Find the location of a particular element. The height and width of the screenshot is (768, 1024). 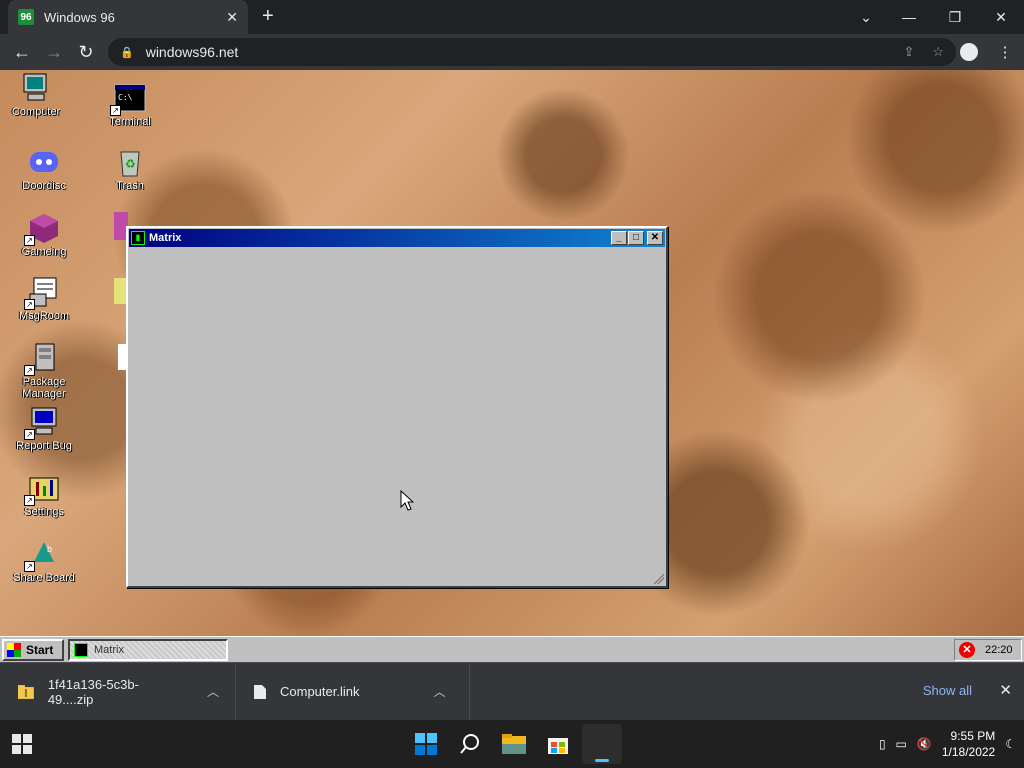

icon-label: Report Bug is located at coordinates (44, 446).